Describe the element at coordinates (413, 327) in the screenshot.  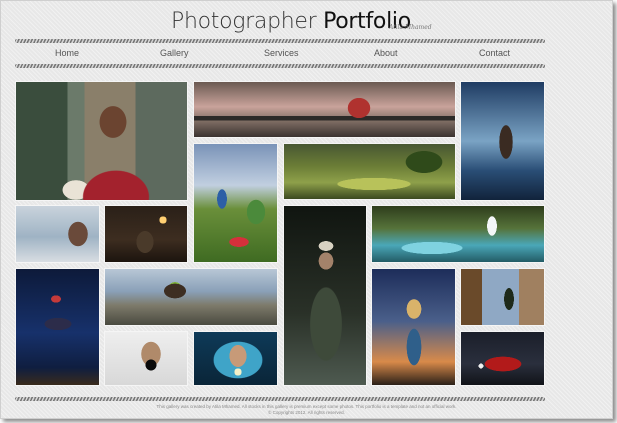
I see `photo-girl-desert` at that location.